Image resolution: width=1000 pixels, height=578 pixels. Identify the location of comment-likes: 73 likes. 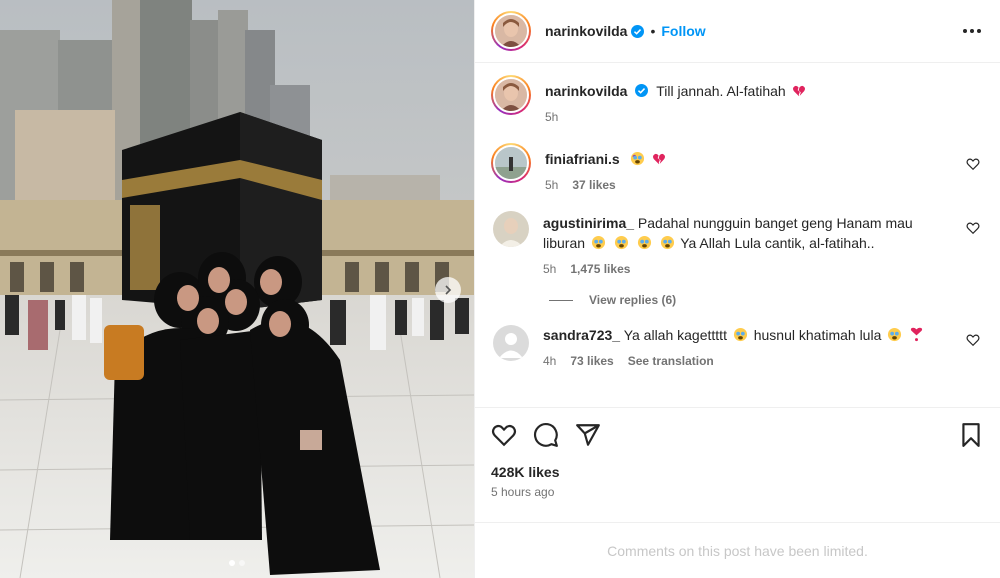
(591, 361).